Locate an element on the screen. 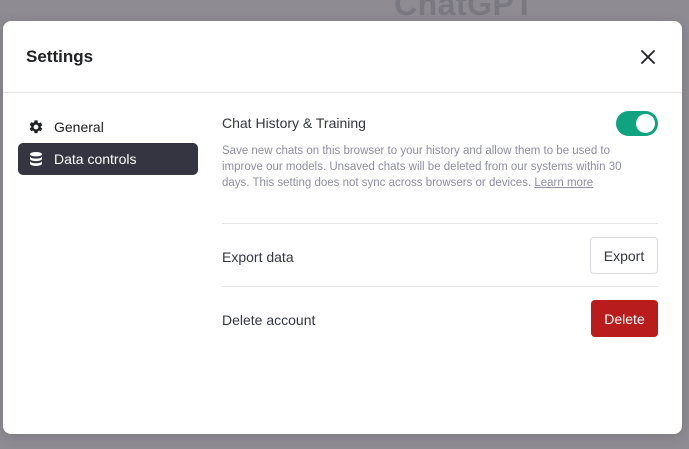  background-app-title: ChatGPT is located at coordinates (464, 11).